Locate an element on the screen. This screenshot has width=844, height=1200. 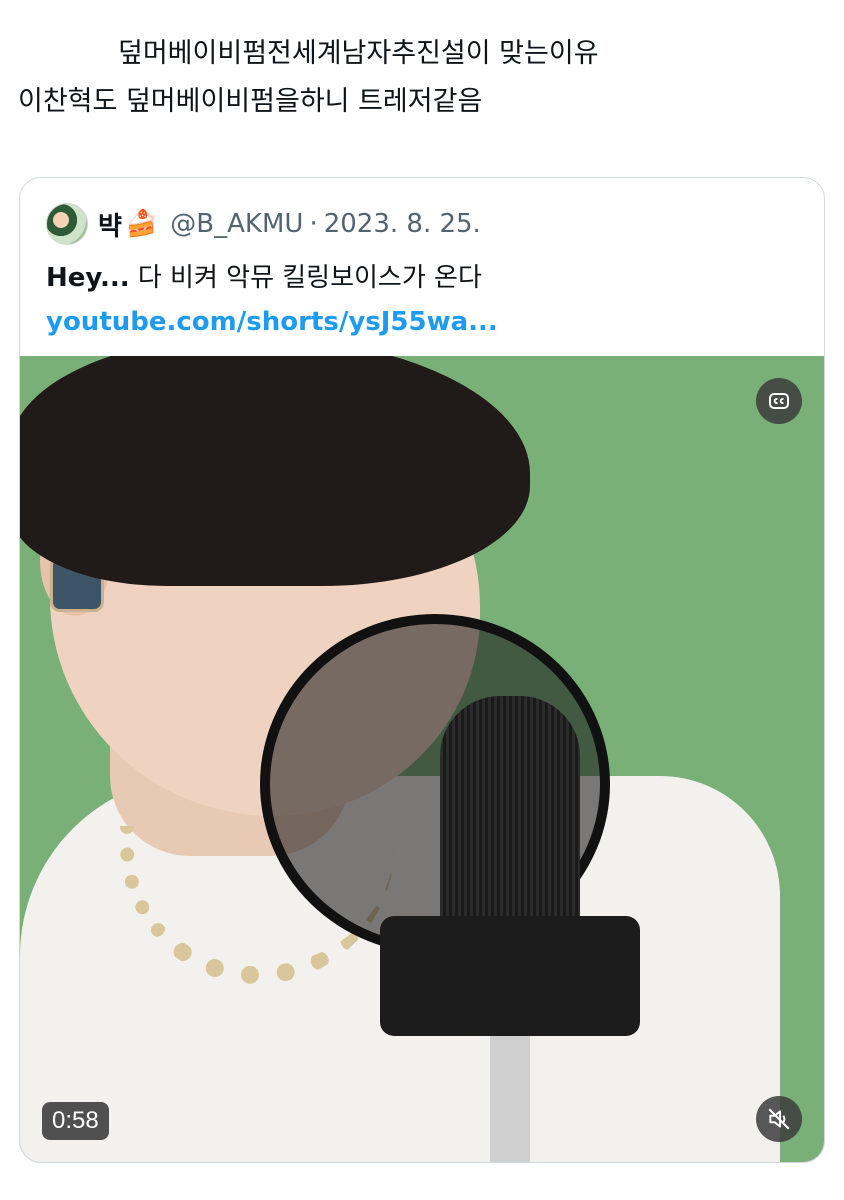
video-frame-mic-mount is located at coordinates (510, 976).